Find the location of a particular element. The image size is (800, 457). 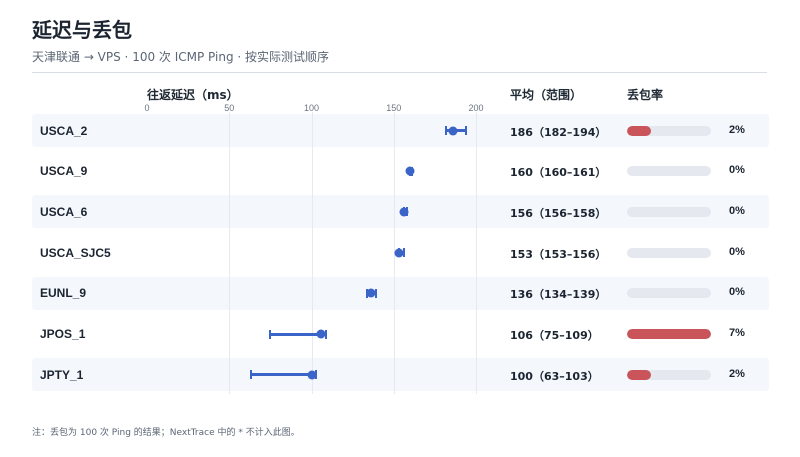

avg-column-header: 平均（范围） is located at coordinates (546, 95).